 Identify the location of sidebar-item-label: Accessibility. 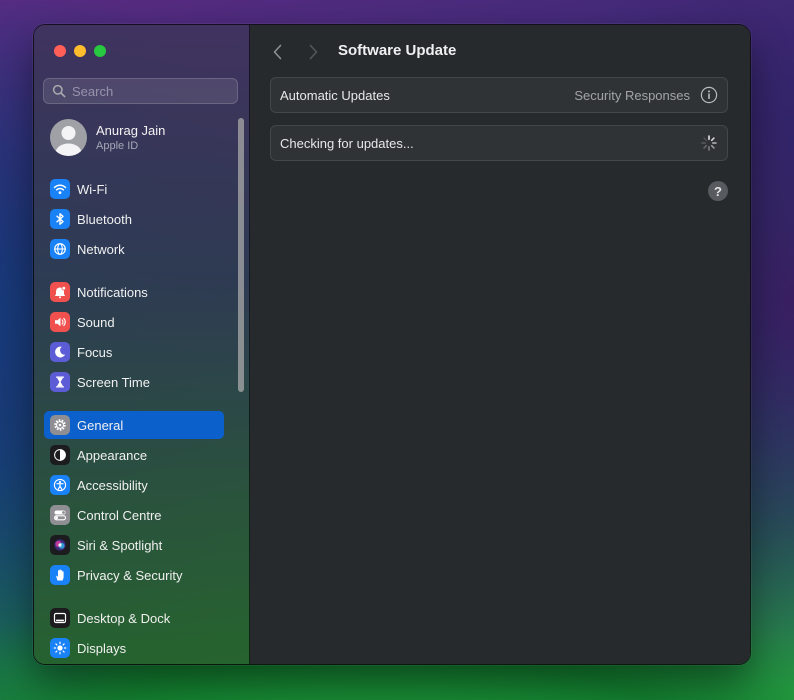
(112, 485).